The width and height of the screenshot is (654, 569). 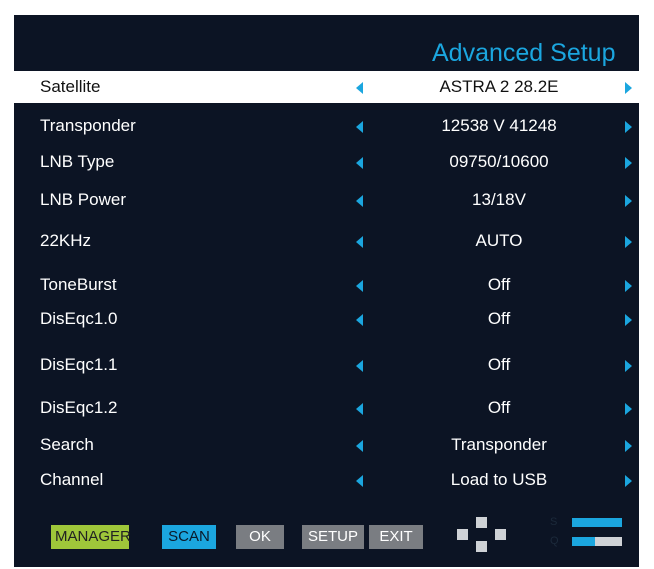 I want to click on setting-row-lnb-power: LNB Power 13/18V, so click(x=326, y=200).